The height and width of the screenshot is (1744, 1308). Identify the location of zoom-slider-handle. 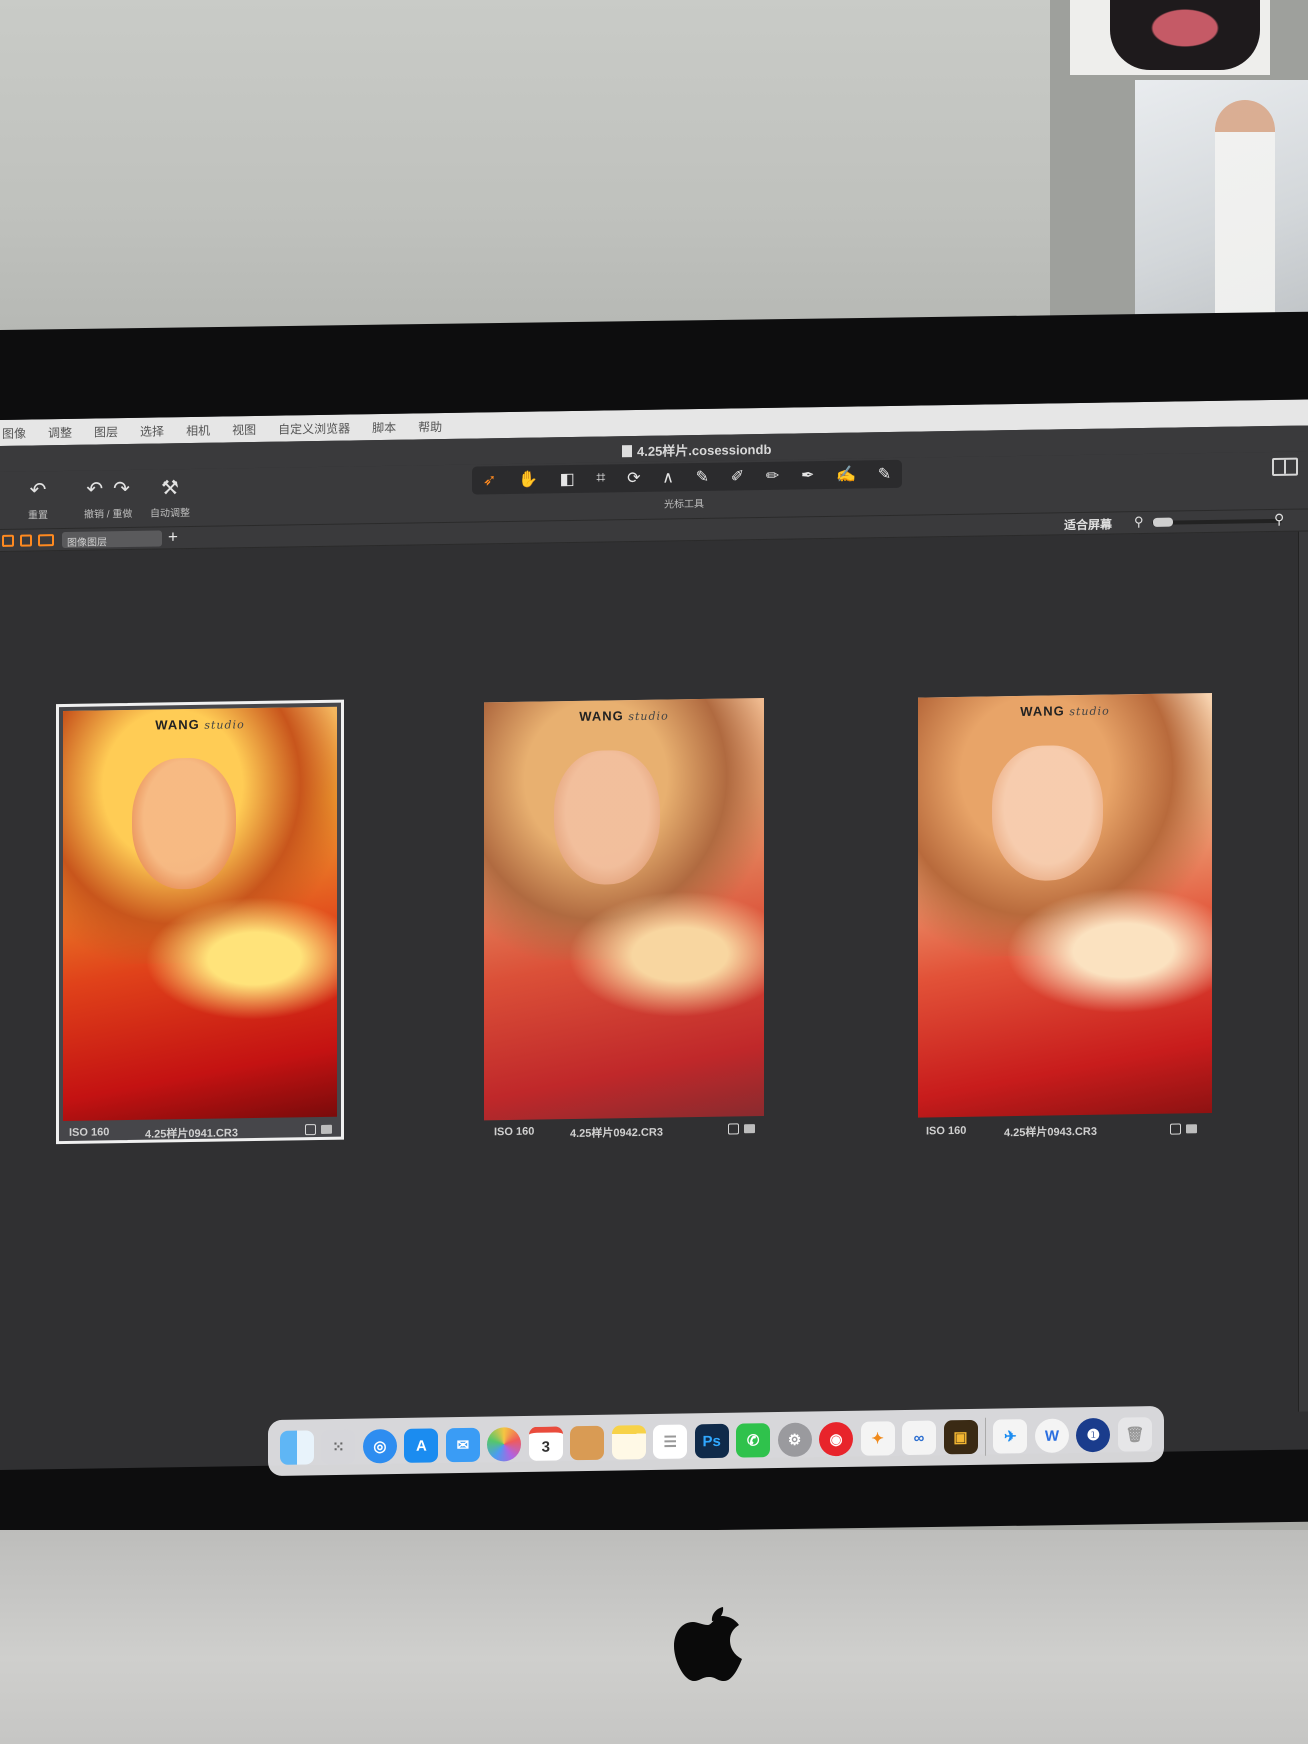
(1163, 522).